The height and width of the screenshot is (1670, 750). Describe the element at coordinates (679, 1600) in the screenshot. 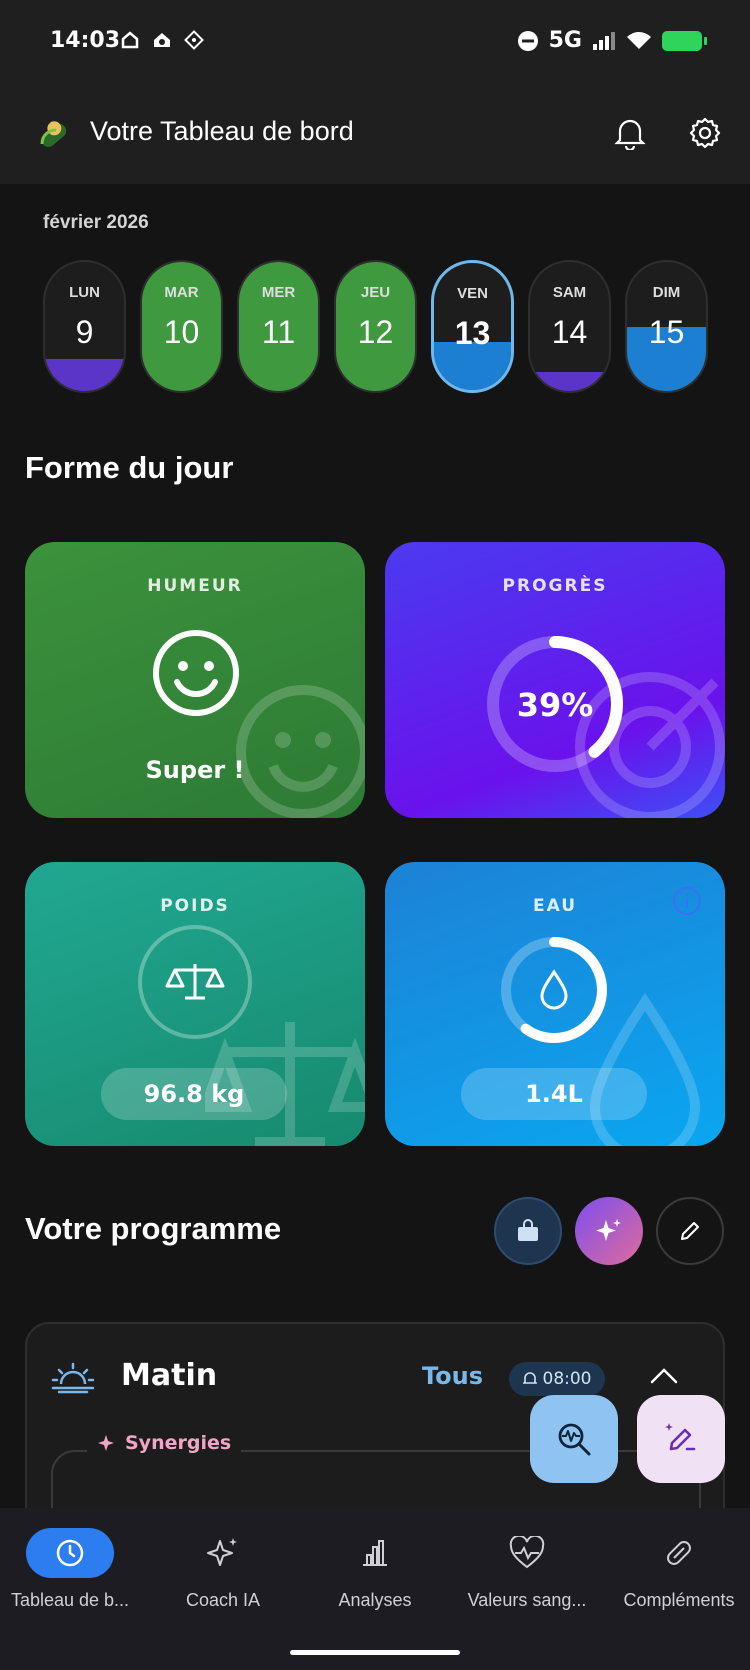

I see `nav-label: Compléments` at that location.